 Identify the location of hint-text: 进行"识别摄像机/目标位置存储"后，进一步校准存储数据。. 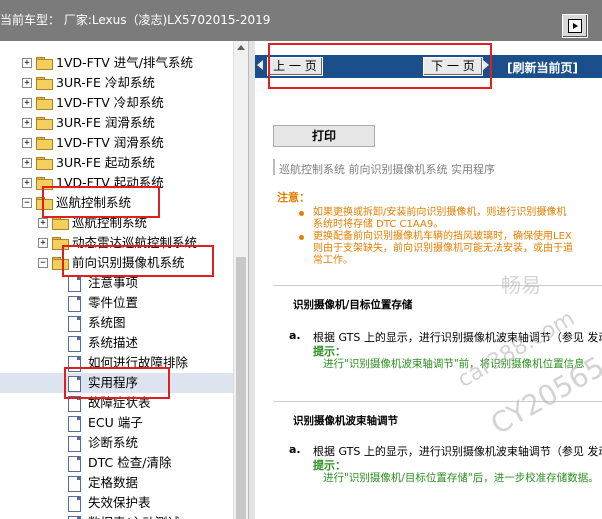
(461, 478).